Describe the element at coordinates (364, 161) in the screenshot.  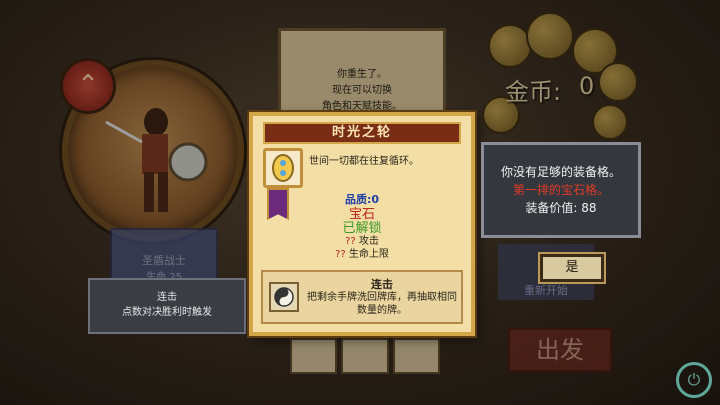
I see `item-flavor-text: 世间一切都在往复循环。` at that location.